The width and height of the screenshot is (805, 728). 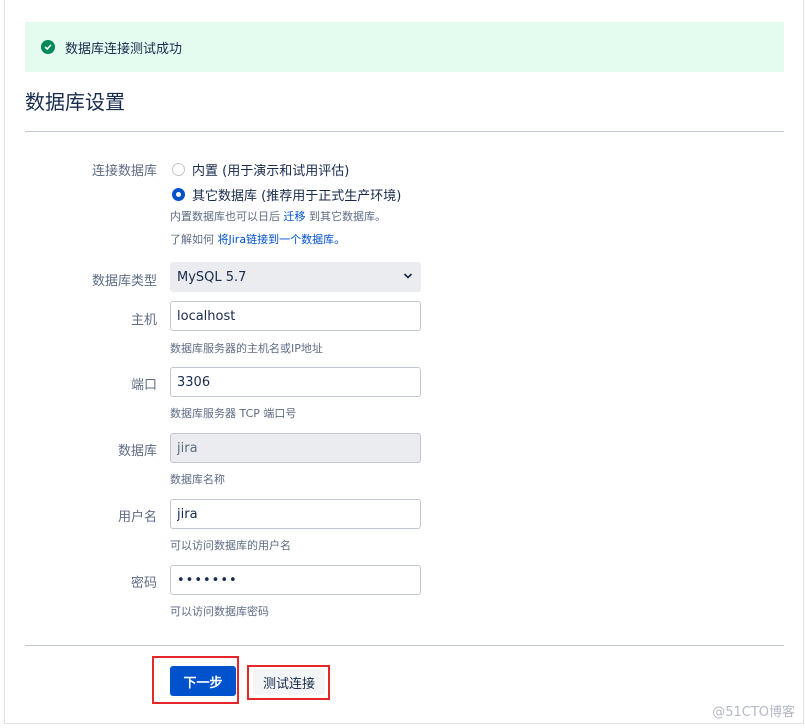 I want to click on db-type-label: 数据库类型, so click(x=124, y=281).